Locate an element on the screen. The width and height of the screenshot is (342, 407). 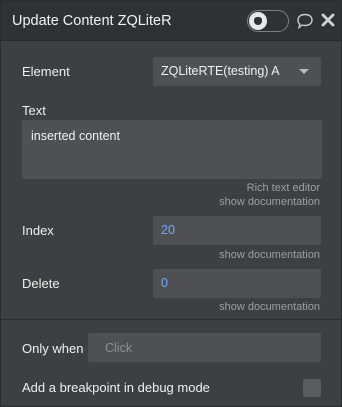
debug-toggle is located at coordinates (268, 21).